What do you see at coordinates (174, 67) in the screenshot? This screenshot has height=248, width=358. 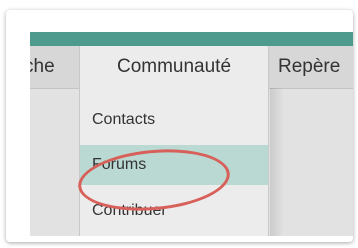 I see `nav-item-communaute: Communauté` at bounding box center [174, 67].